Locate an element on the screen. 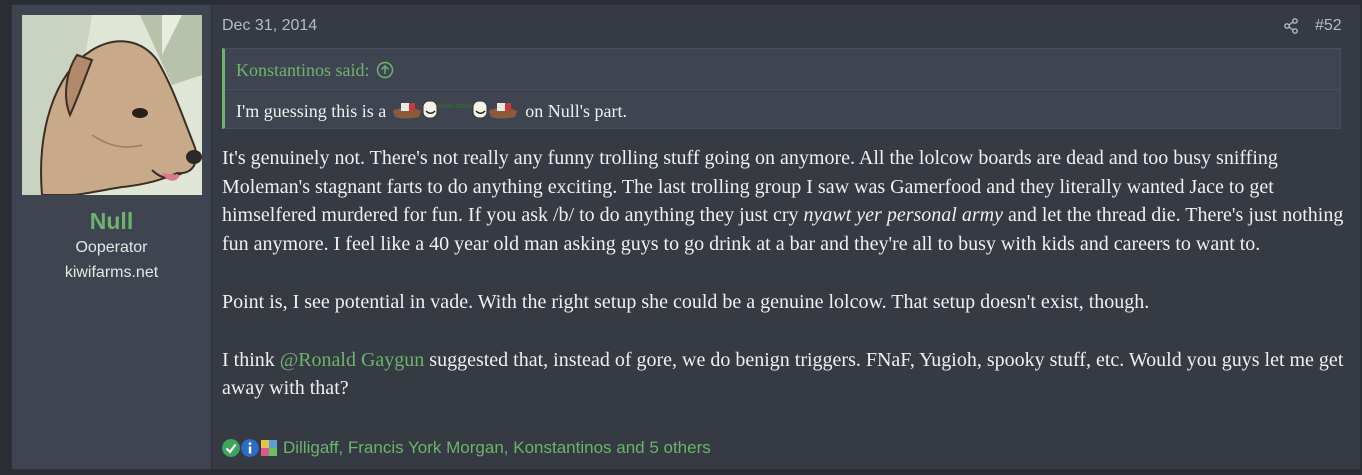  user-mention-link: @Ronald Gaygun is located at coordinates (352, 360).